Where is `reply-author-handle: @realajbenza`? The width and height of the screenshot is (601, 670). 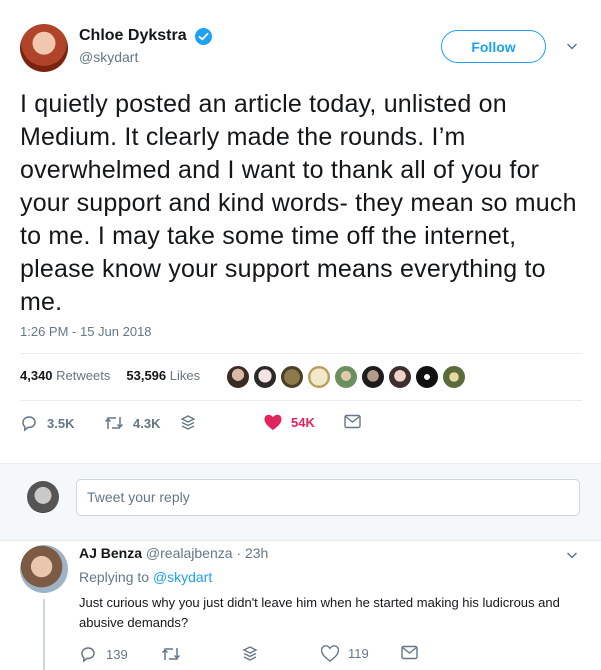
reply-author-handle: @realajbenza is located at coordinates (189, 553).